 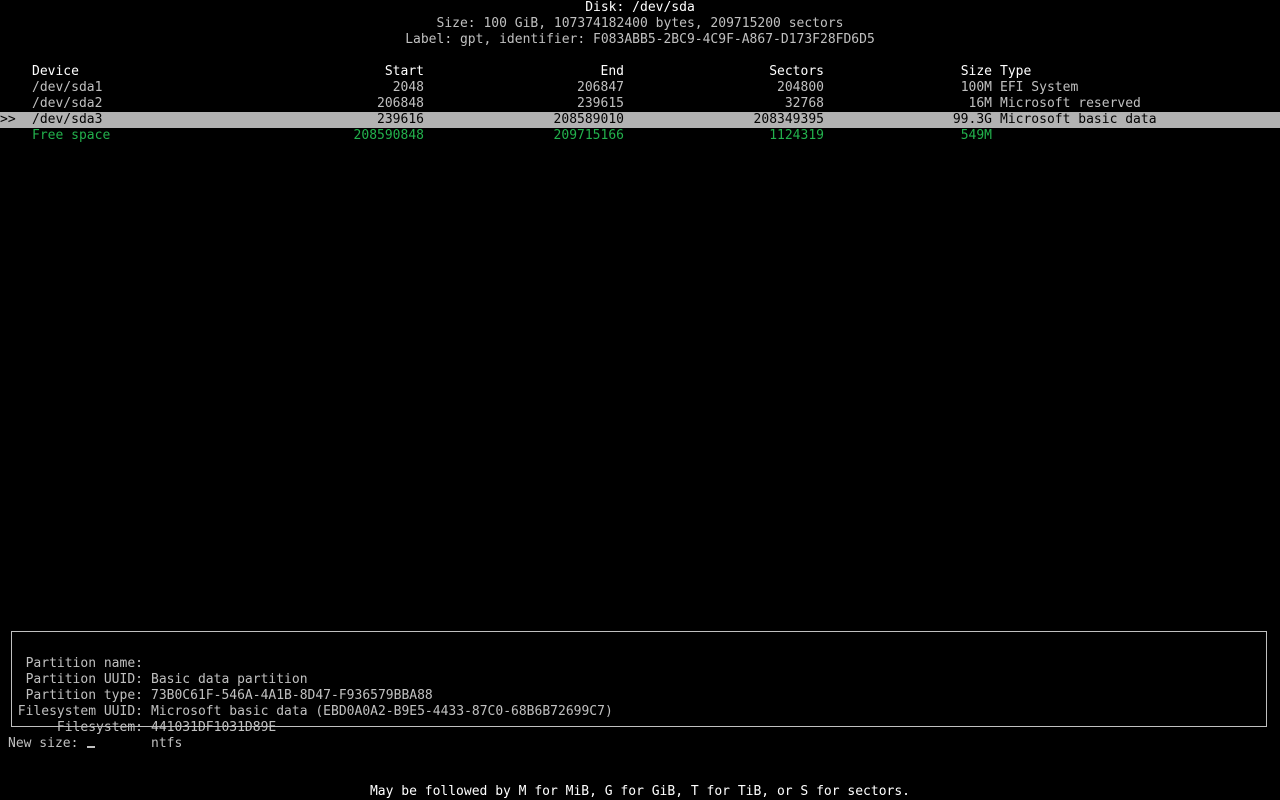 I want to click on row-size: 549M, so click(x=976, y=135).